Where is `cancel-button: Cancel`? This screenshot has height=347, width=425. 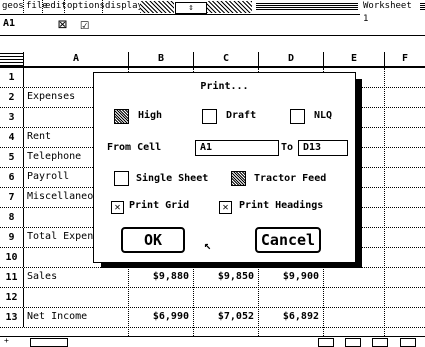 cancel-button: Cancel is located at coordinates (288, 240).